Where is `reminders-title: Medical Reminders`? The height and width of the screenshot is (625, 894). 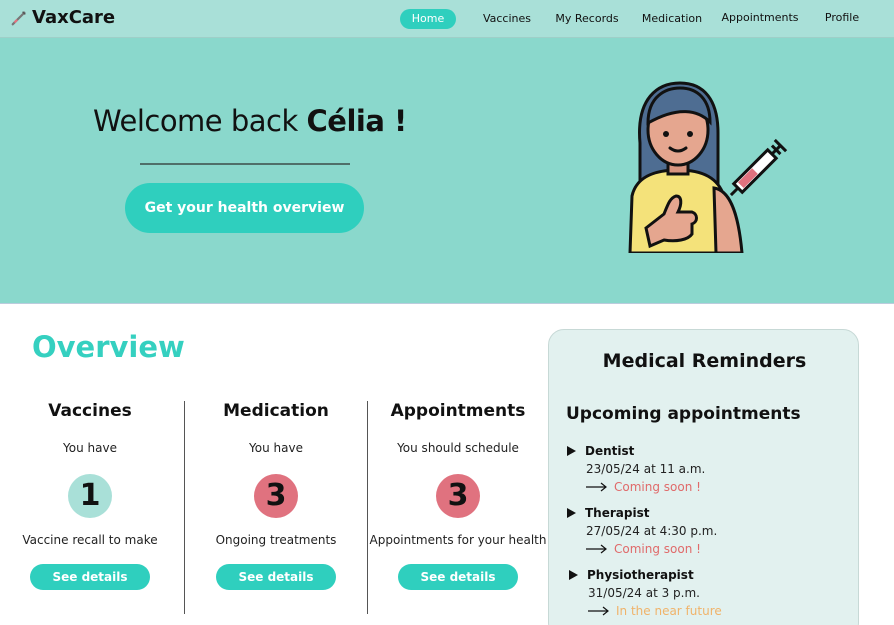 reminders-title: Medical Reminders is located at coordinates (704, 361).